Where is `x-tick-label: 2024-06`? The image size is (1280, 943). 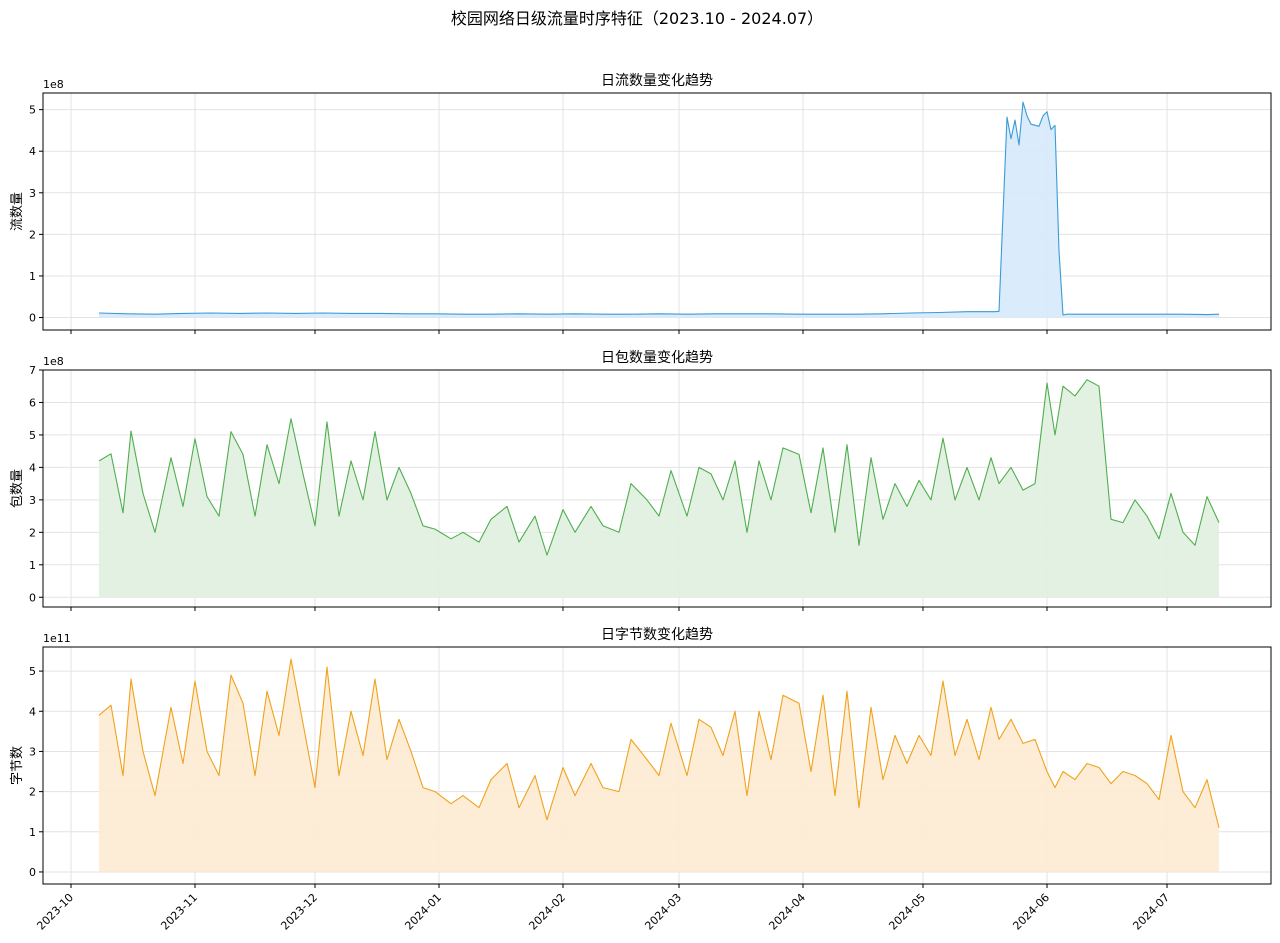
x-tick-label: 2024-06 is located at coordinates (1031, 912).